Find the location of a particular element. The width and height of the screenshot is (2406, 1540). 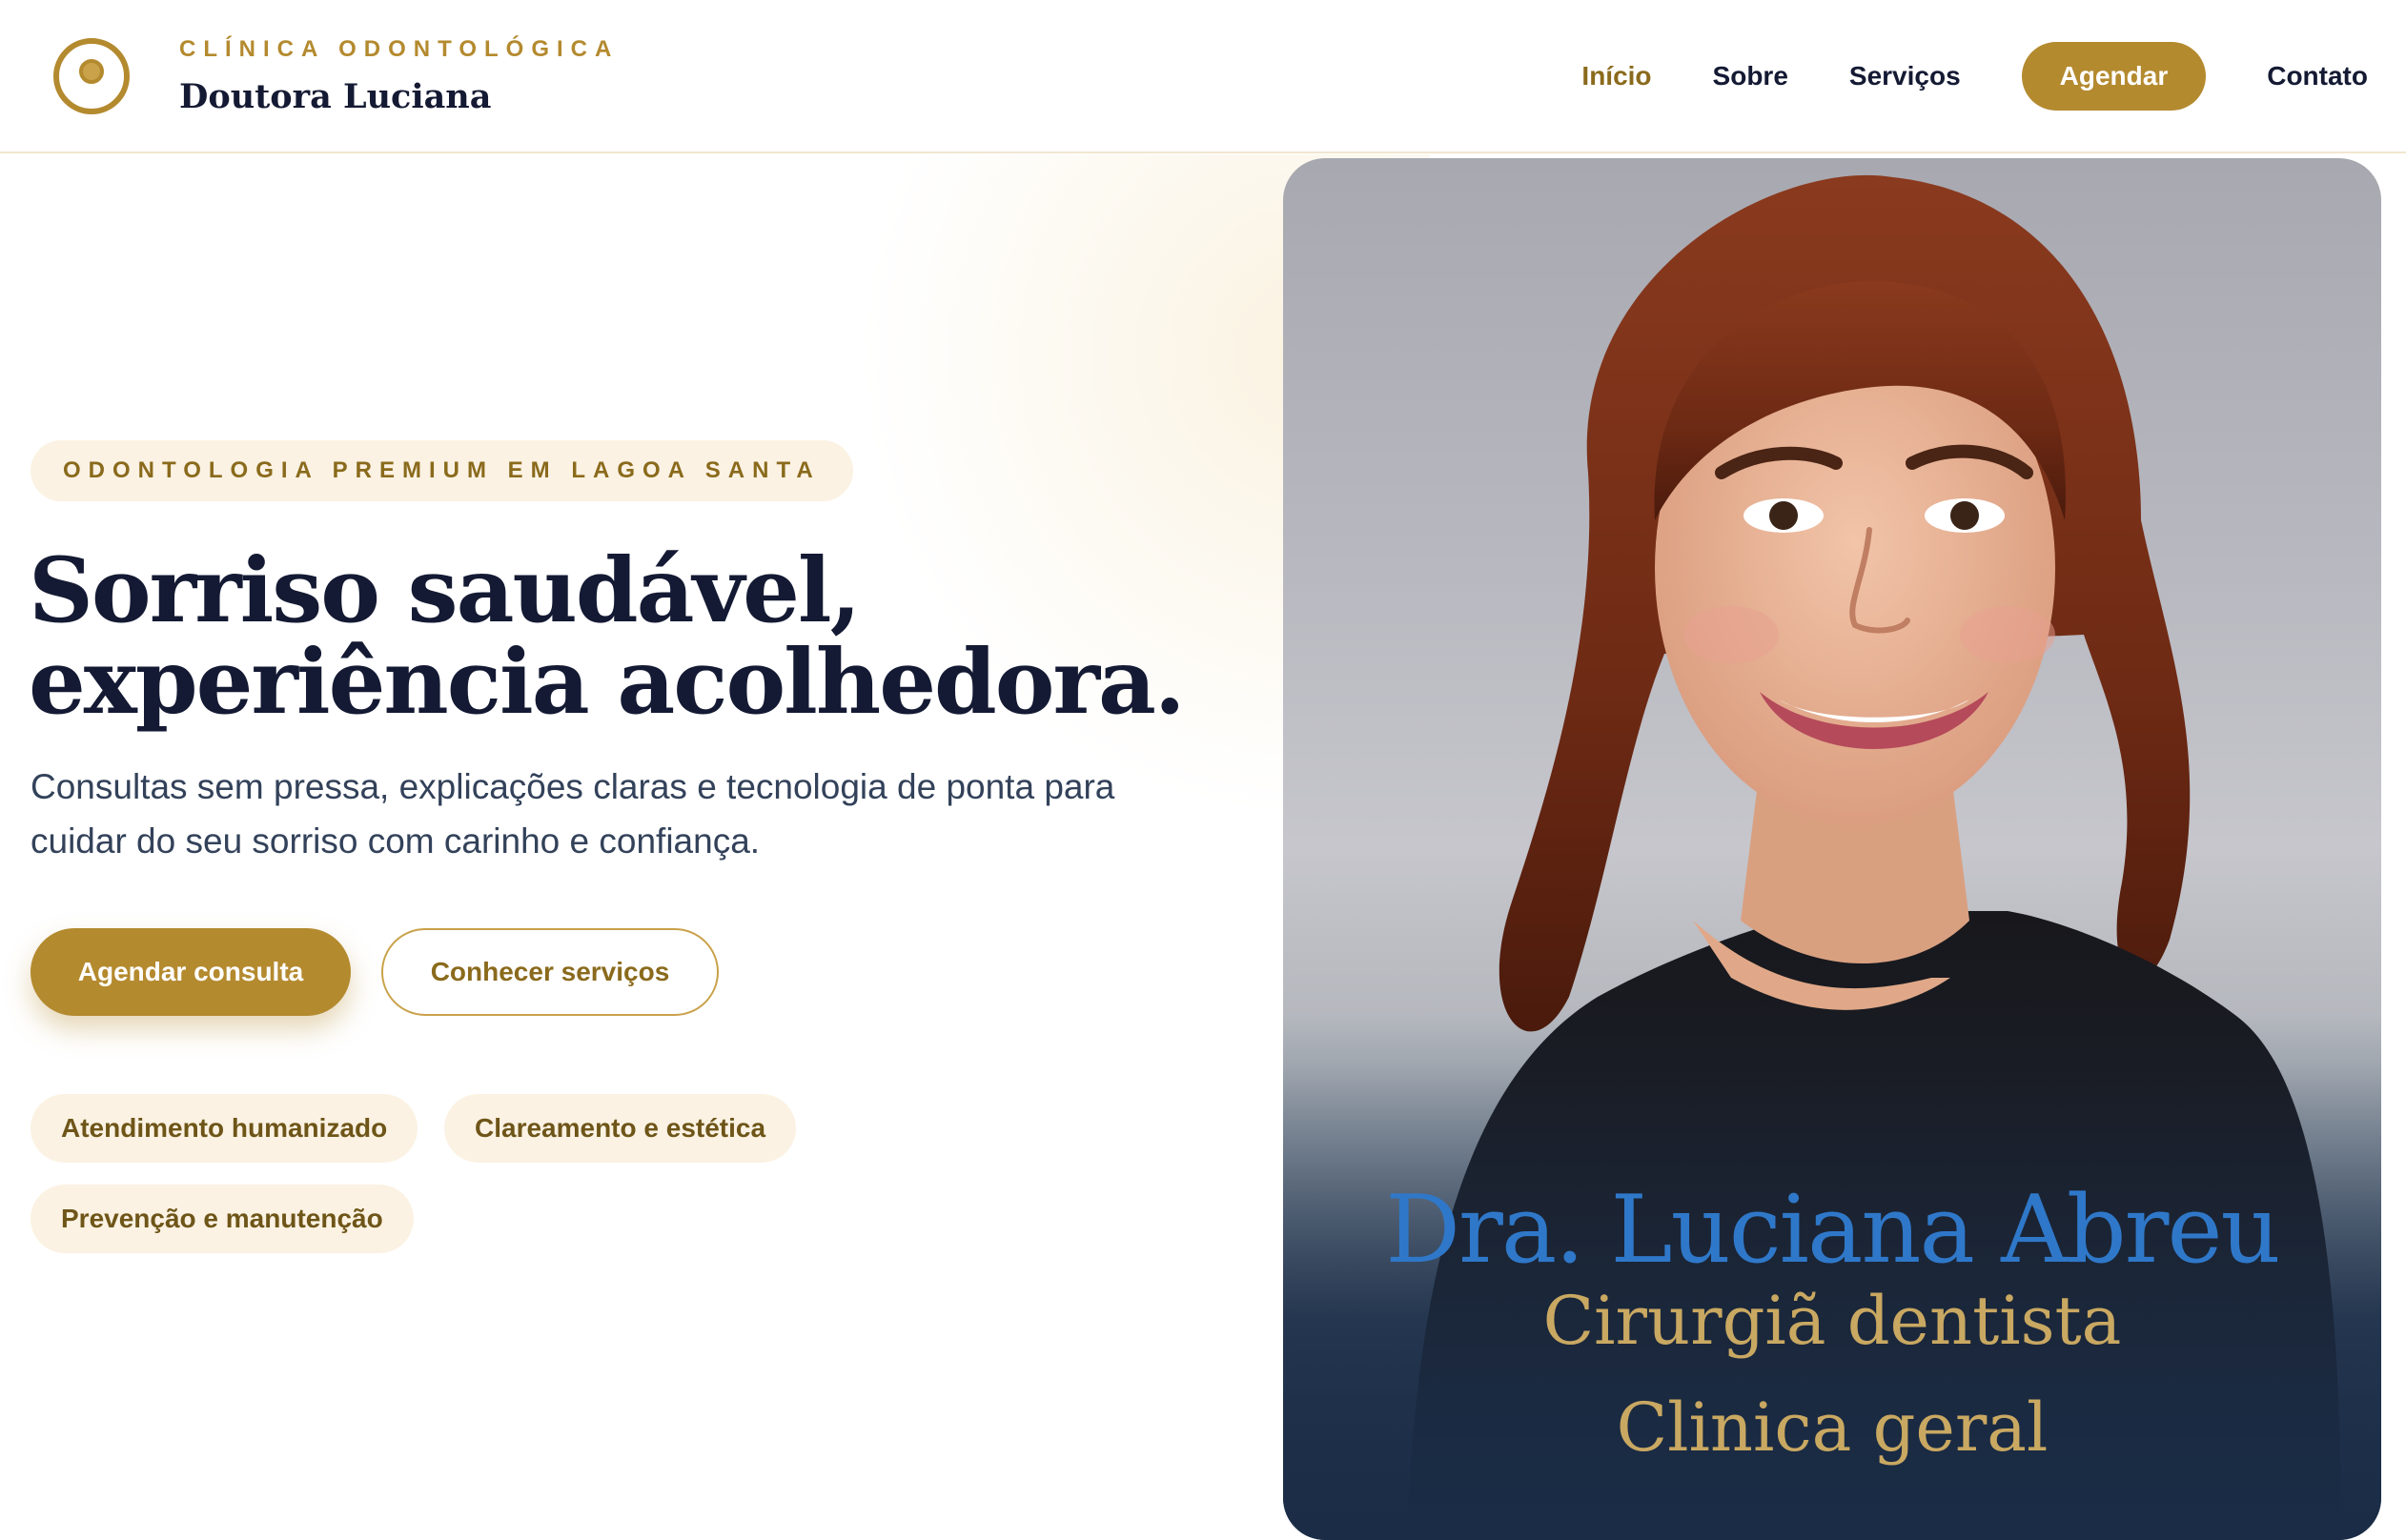

brand-logo-link: CLÍNICA ODONTOLÓGICA Doutora Luciana is located at coordinates (336, 76).